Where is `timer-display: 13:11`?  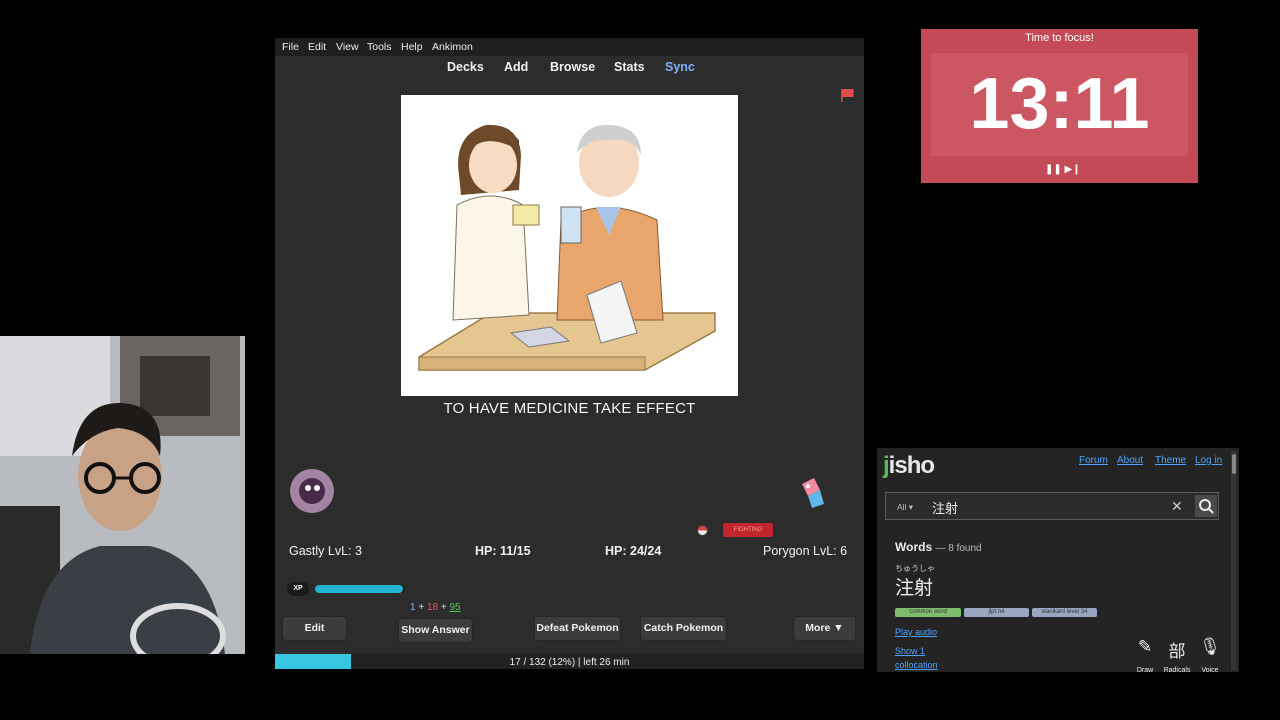 timer-display: 13:11 is located at coordinates (1059, 104).